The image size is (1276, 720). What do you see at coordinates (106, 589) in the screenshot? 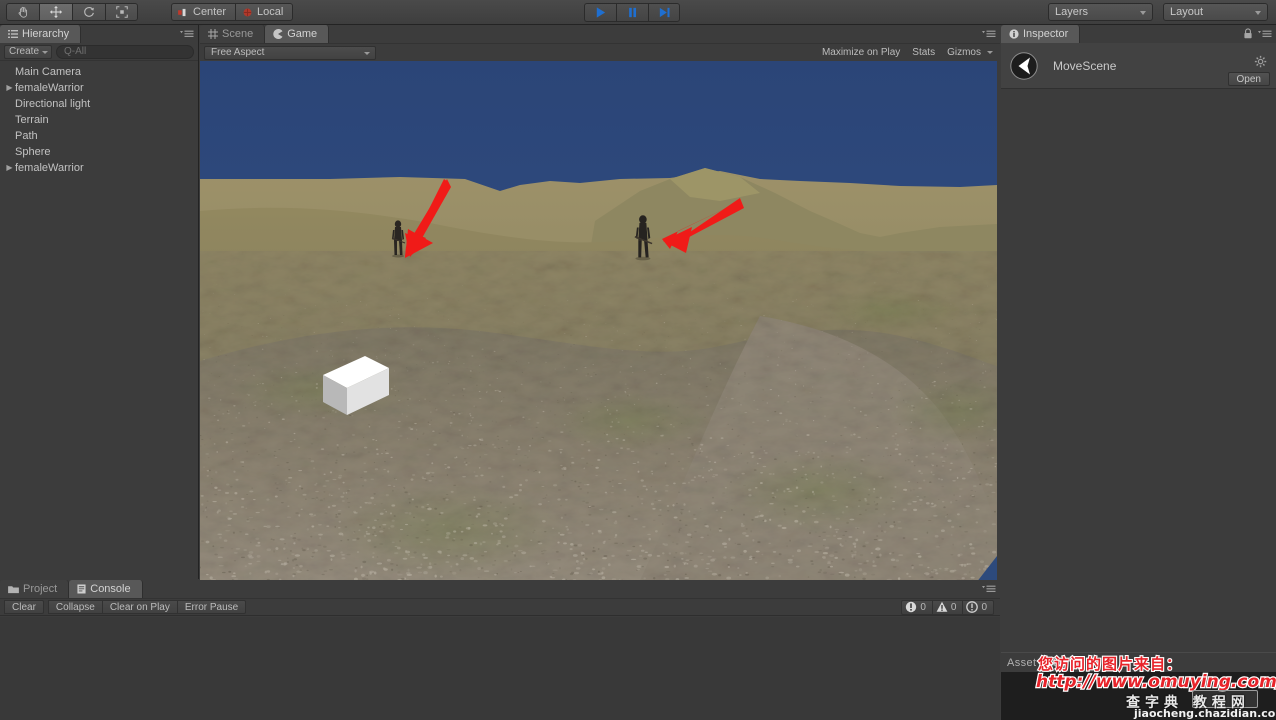
I see `tab-console: Console` at bounding box center [106, 589].